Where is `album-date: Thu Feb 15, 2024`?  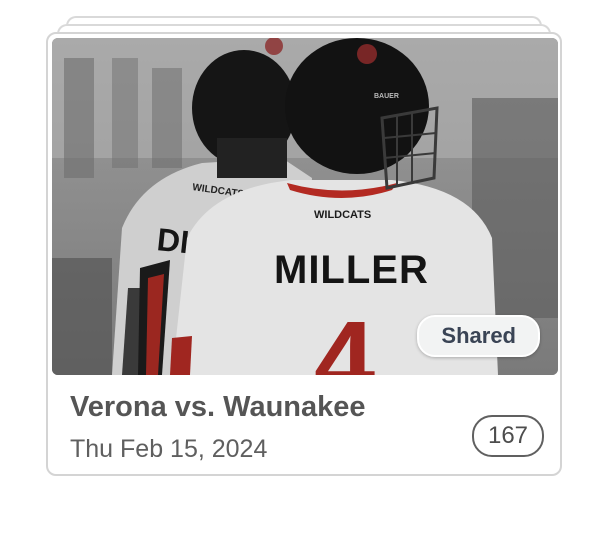 album-date: Thu Feb 15, 2024 is located at coordinates (169, 449).